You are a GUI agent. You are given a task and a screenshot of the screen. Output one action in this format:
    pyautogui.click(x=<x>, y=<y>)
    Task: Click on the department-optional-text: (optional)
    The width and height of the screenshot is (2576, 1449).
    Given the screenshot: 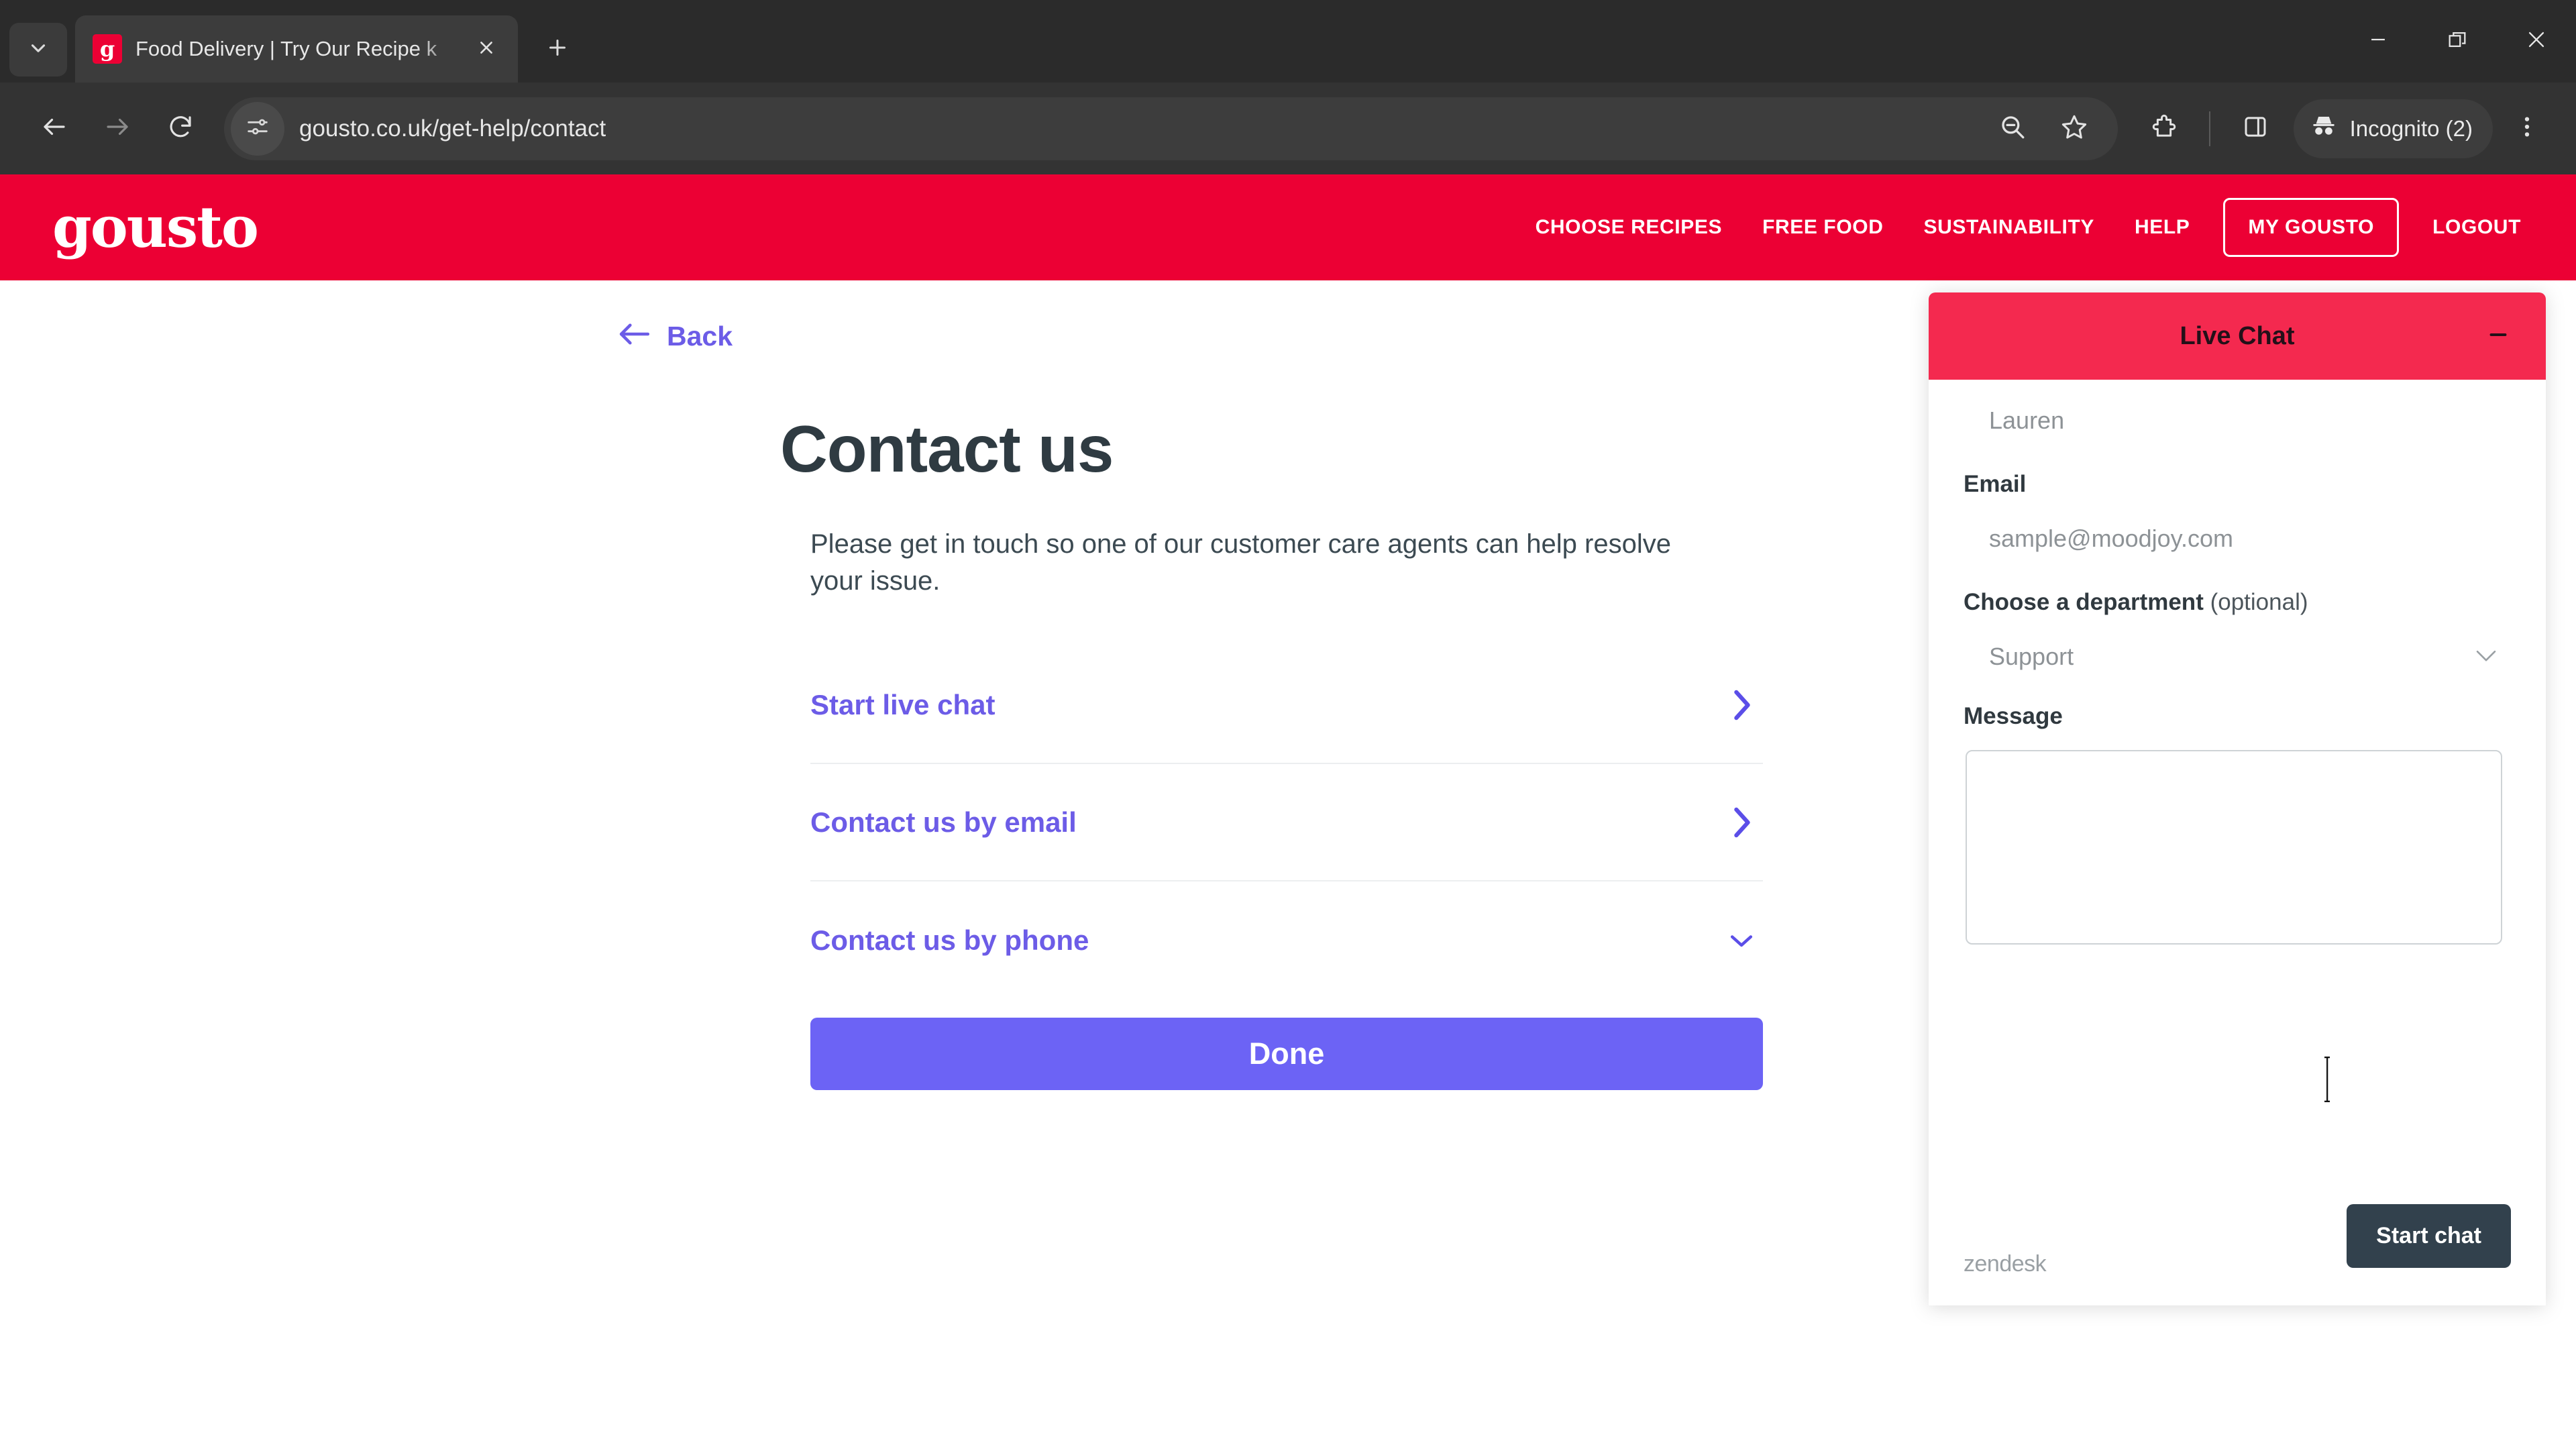 What is the action you would take?
    pyautogui.click(x=2255, y=602)
    